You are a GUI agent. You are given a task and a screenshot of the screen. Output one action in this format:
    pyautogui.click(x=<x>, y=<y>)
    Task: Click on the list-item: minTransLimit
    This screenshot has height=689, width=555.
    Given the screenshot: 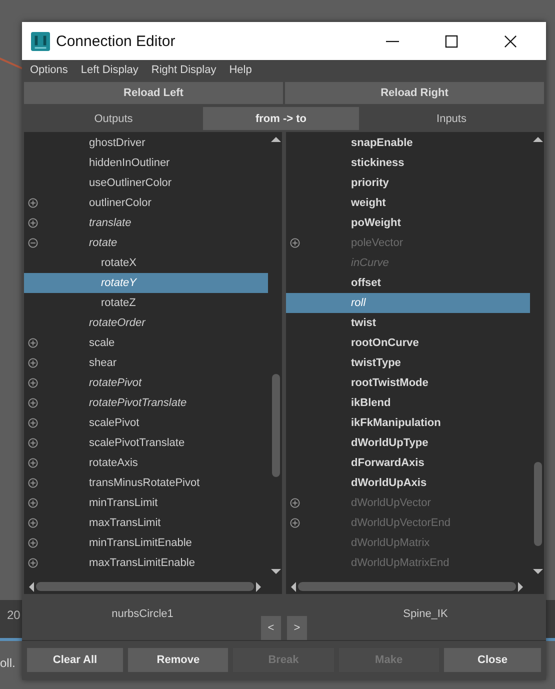 What is the action you would take?
    pyautogui.click(x=146, y=503)
    